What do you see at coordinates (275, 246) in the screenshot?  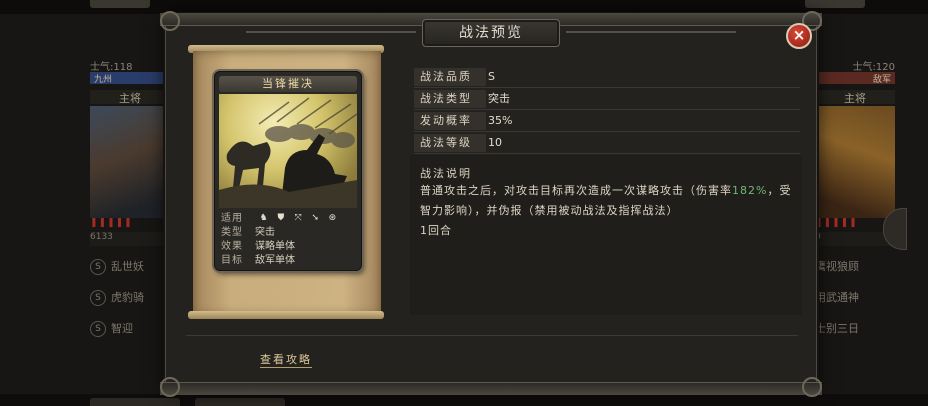 I see `info-value: 谋略单体` at bounding box center [275, 246].